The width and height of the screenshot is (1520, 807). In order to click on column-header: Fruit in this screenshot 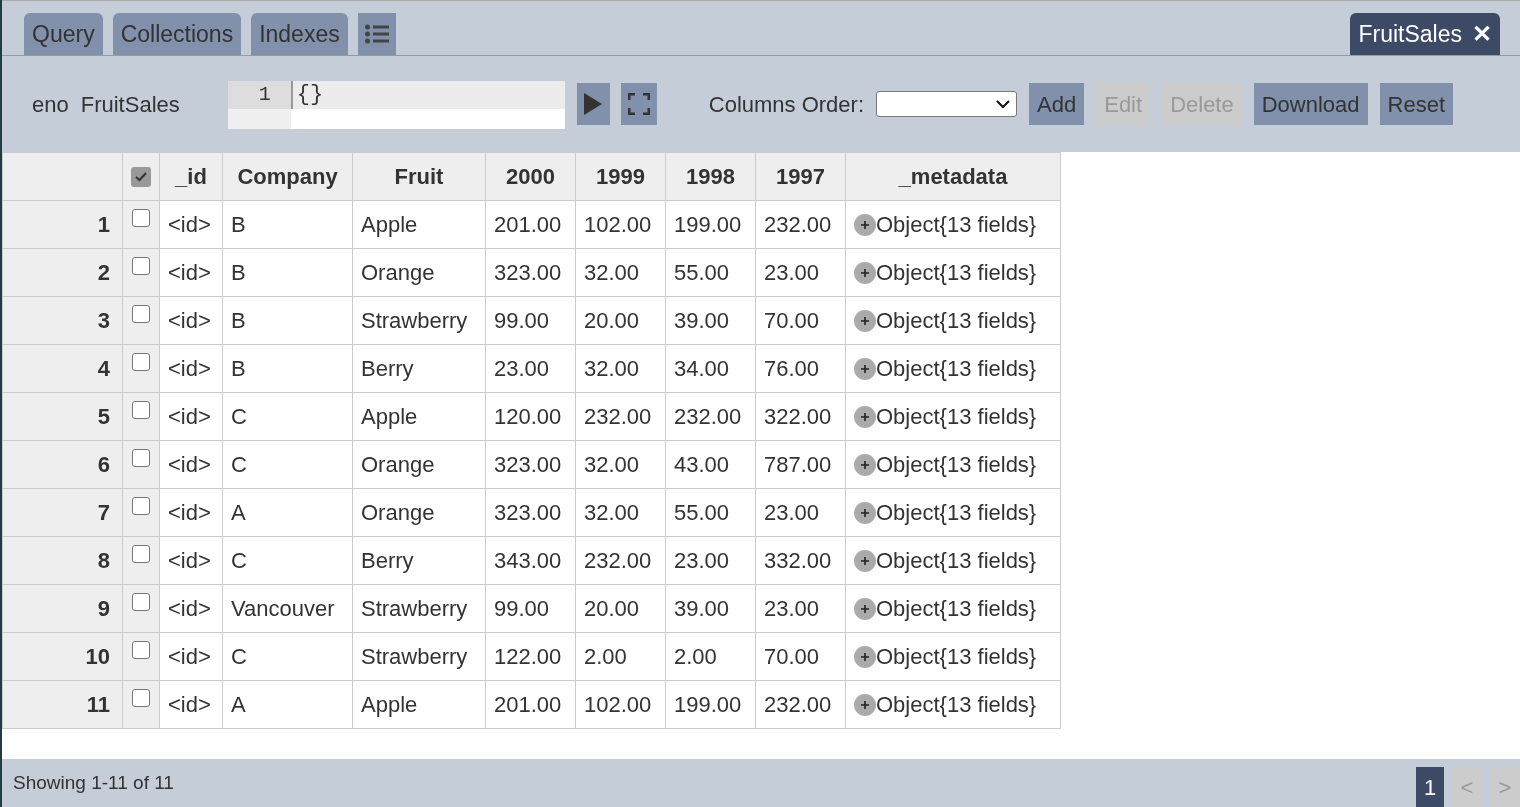, I will do `click(419, 176)`.